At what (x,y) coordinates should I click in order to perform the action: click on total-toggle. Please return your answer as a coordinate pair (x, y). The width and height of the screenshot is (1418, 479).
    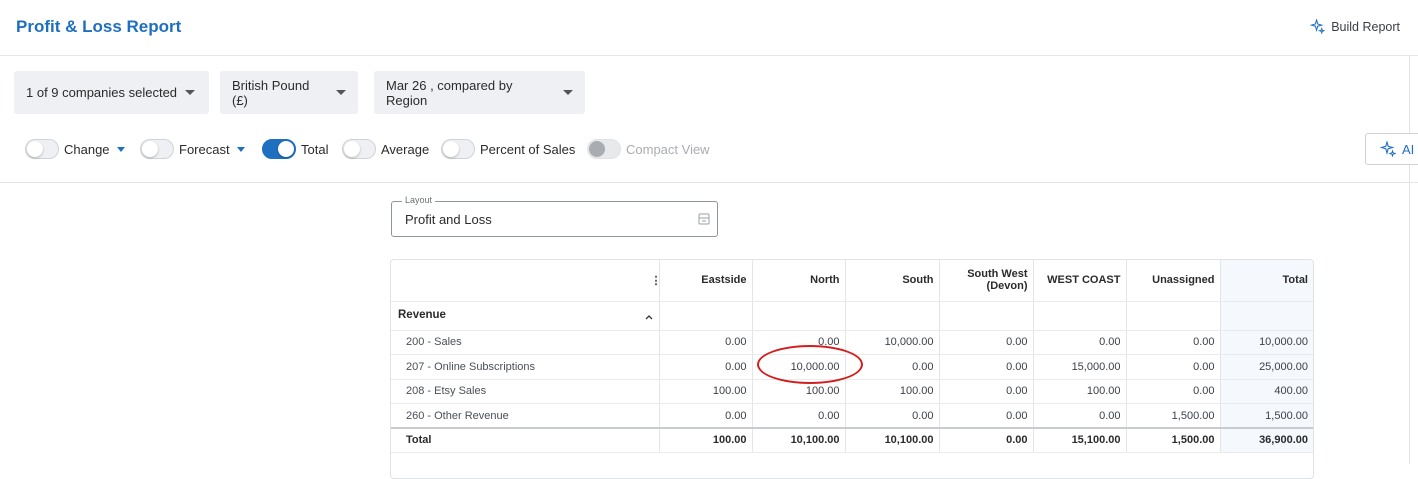
    Looking at the image, I should click on (279, 149).